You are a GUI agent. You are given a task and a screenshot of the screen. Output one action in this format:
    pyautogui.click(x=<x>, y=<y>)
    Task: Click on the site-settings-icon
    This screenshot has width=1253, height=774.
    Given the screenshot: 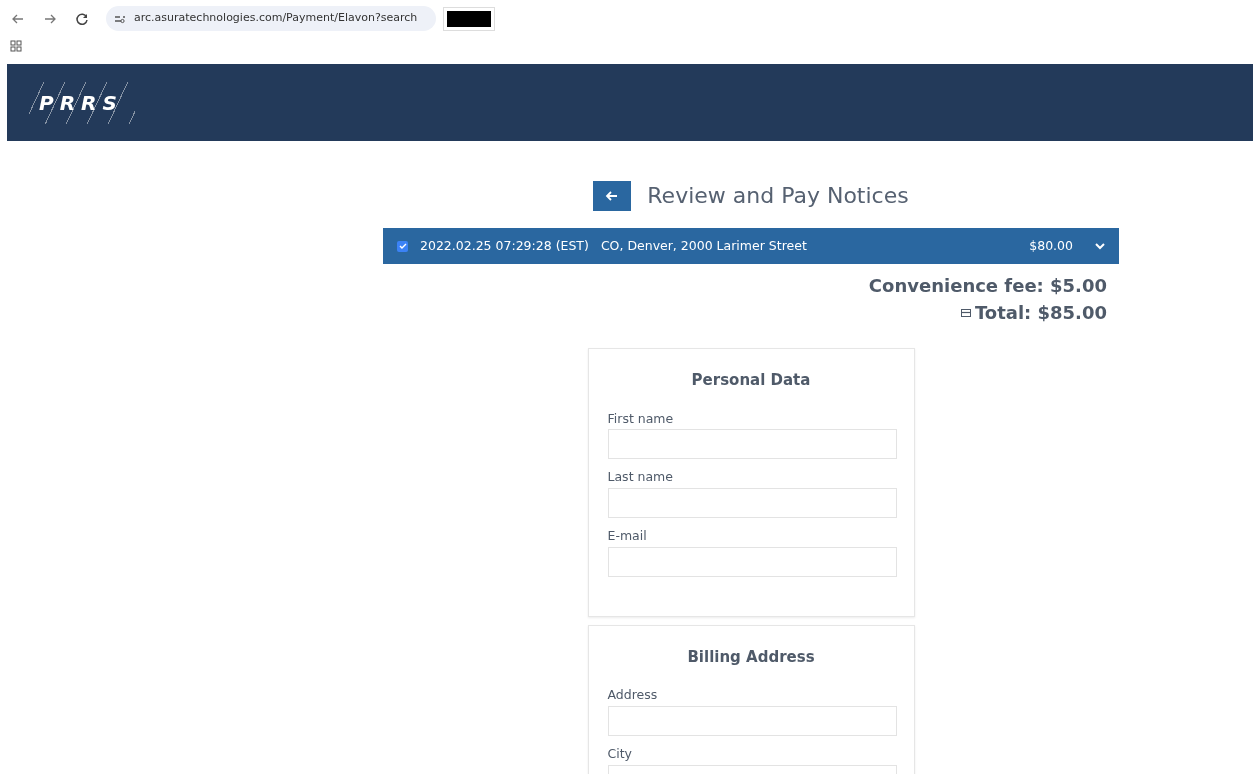 What is the action you would take?
    pyautogui.click(x=120, y=18)
    